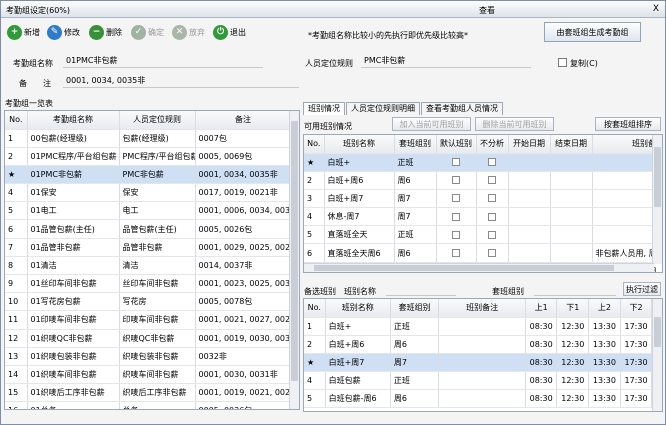 The width and height of the screenshot is (666, 425). I want to click on column-header: 下2, so click(636, 308).